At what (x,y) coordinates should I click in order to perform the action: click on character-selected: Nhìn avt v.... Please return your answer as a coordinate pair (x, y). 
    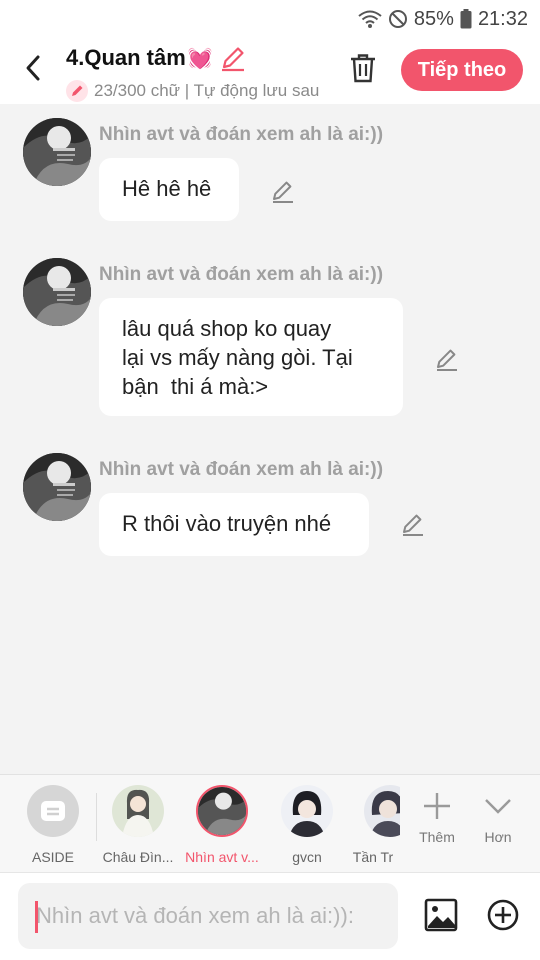
    Looking at the image, I should click on (222, 825).